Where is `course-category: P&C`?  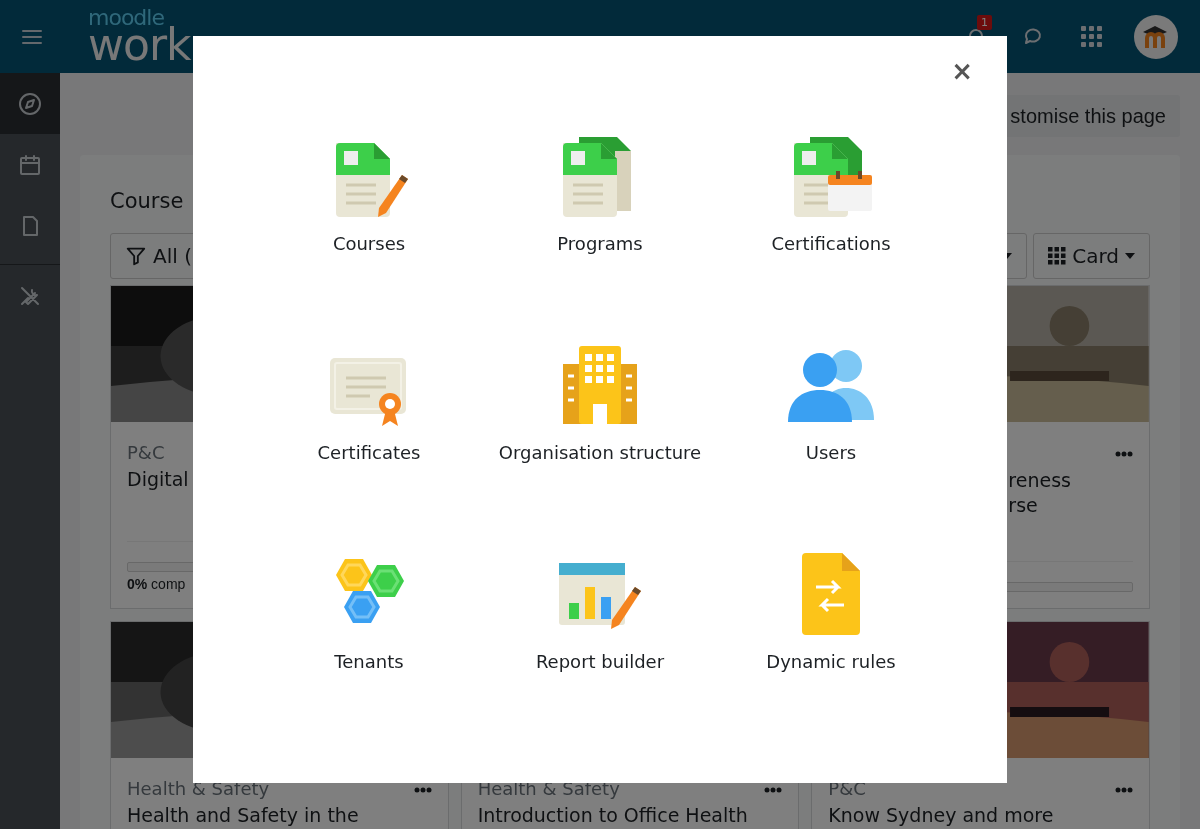
course-category: P&C is located at coordinates (146, 452).